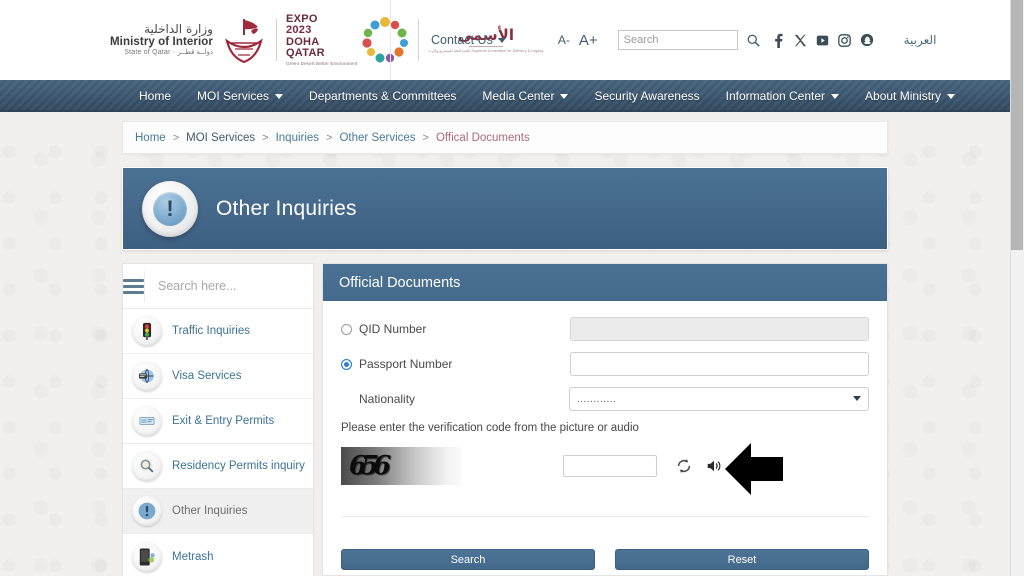 The image size is (1024, 576). I want to click on search-icon, so click(753, 40).